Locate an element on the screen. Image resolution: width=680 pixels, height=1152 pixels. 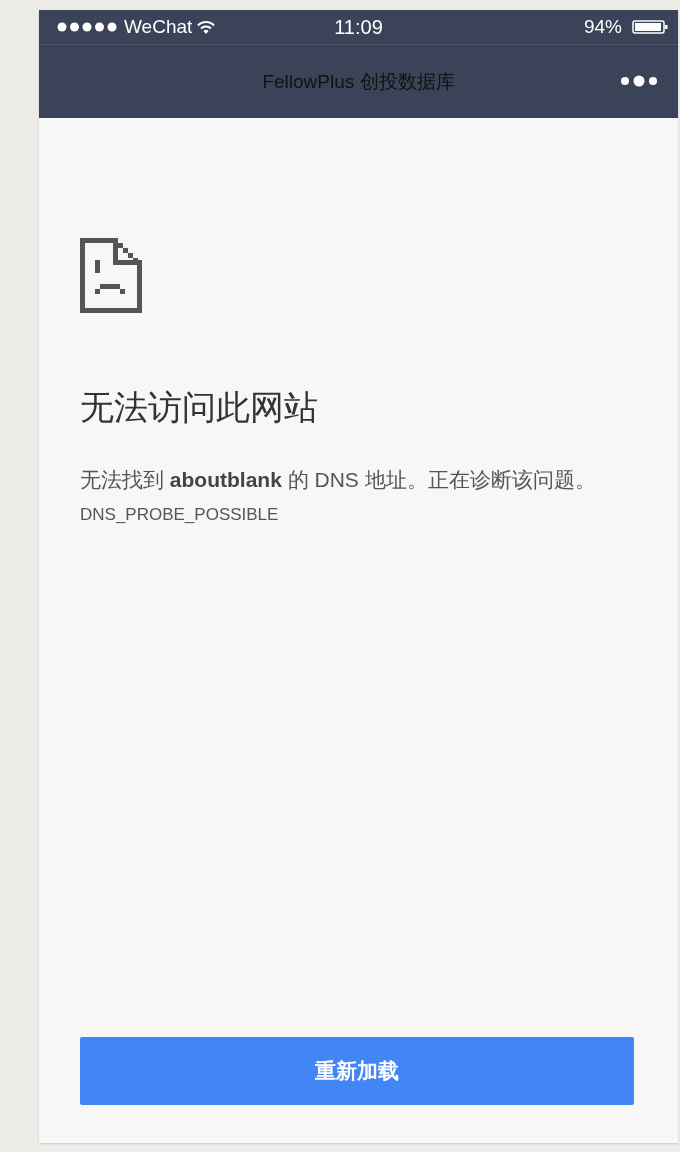
wifi-icon is located at coordinates (206, 27).